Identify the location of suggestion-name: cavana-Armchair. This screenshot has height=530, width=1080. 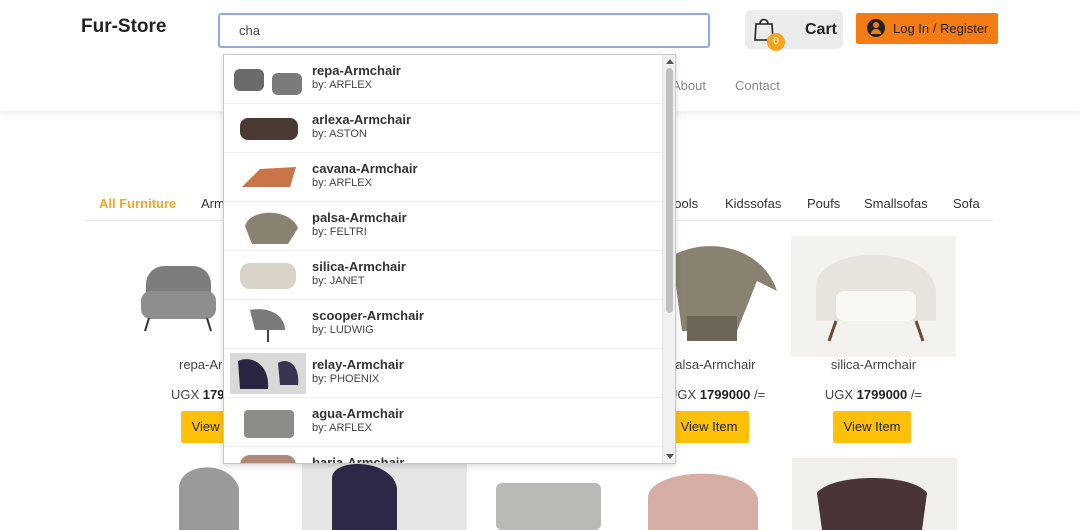
(365, 168).